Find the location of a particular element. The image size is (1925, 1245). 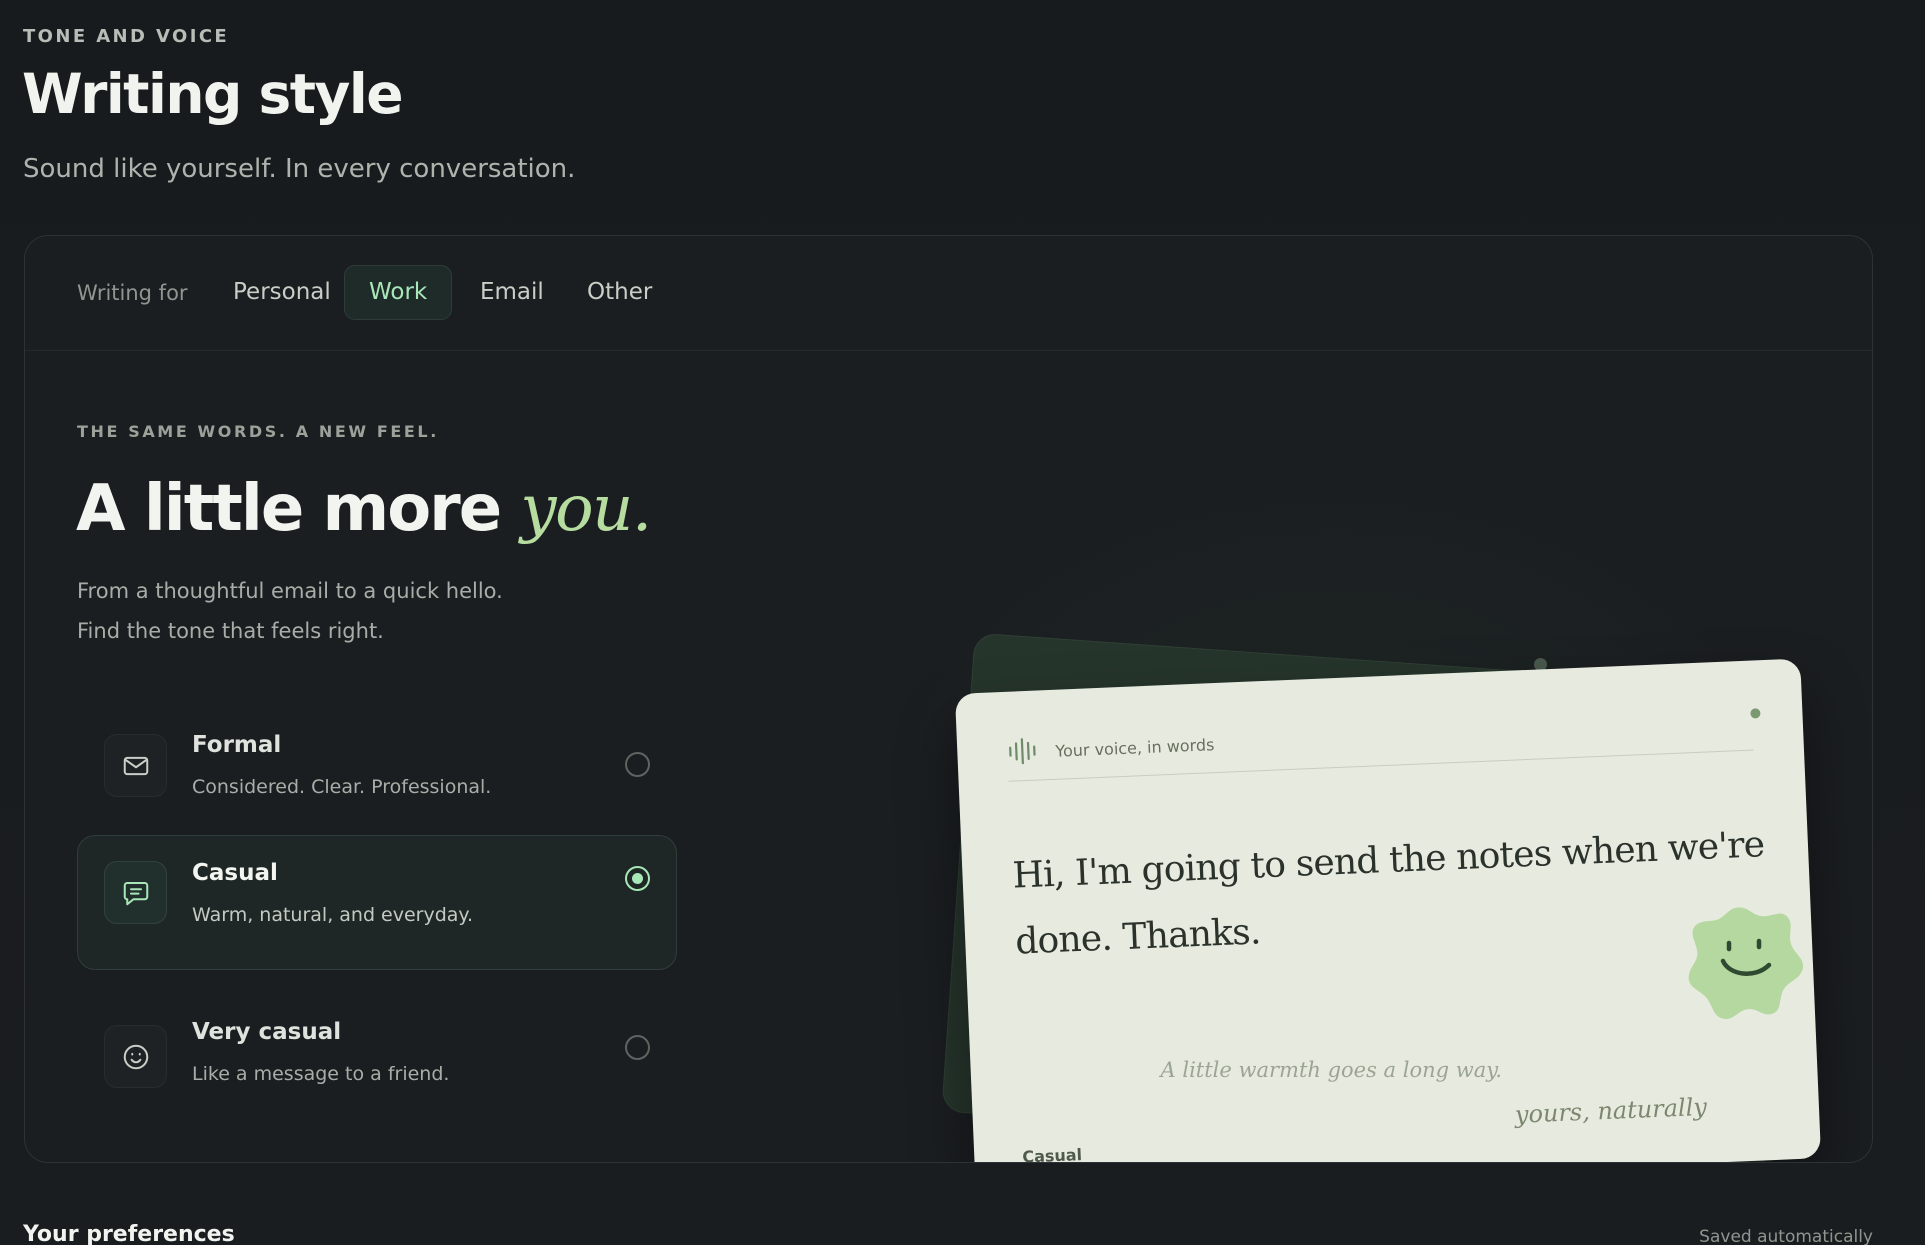

context-tabs: Writing for Personal Work Email Other is located at coordinates (948, 293).